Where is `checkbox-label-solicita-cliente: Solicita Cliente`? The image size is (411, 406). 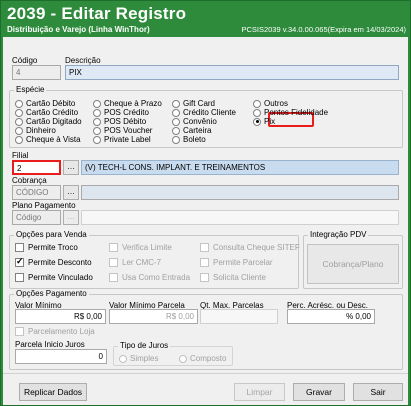
checkbox-label-solicita-cliente: Solicita Cliente is located at coordinates (239, 277).